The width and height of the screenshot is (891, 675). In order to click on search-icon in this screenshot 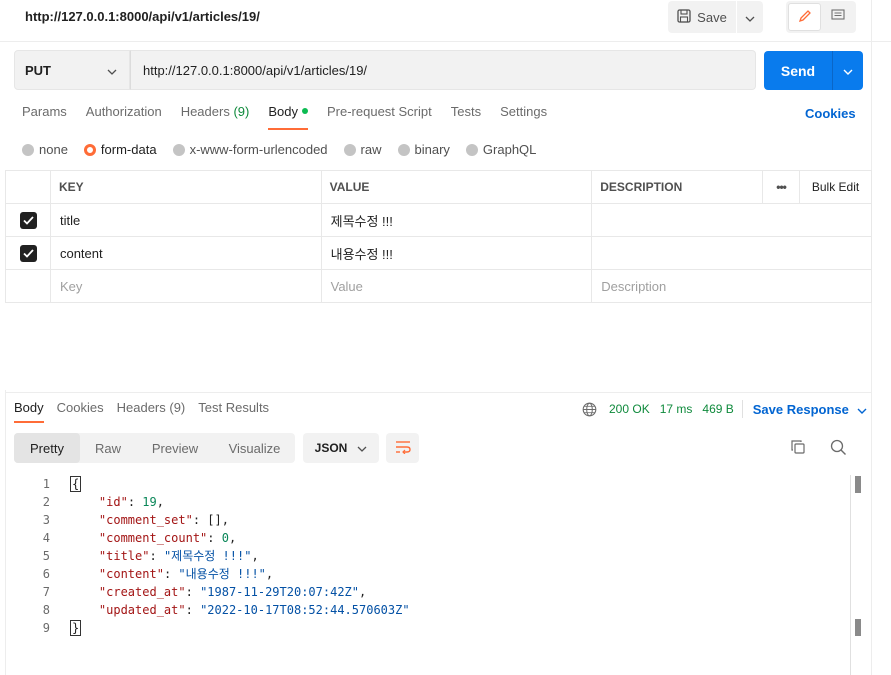, I will do `click(838, 449)`.